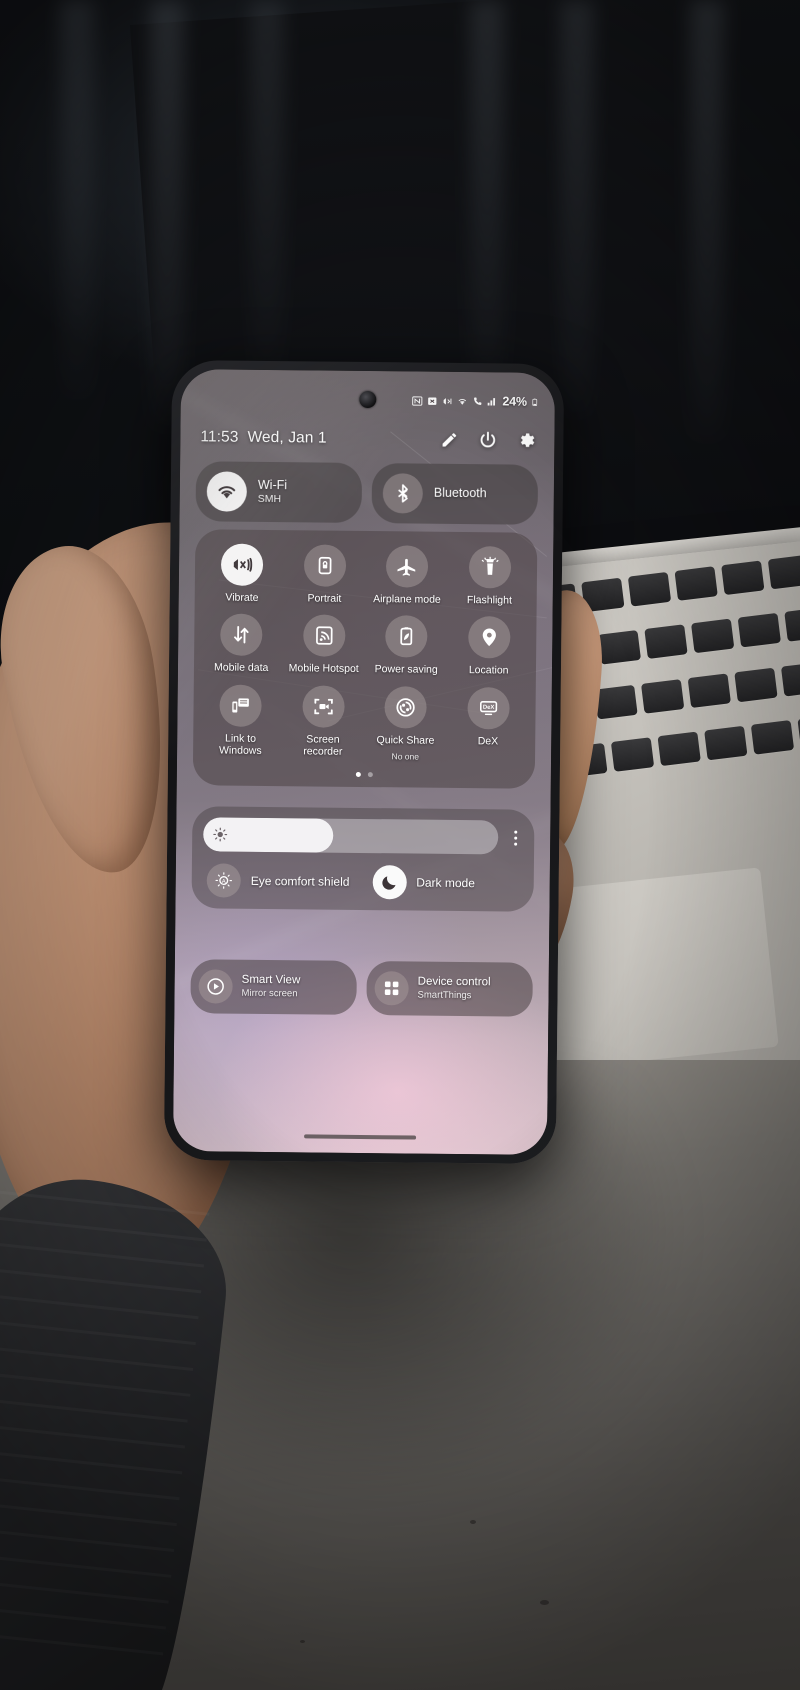 This screenshot has height=1690, width=800. Describe the element at coordinates (241, 647) in the screenshot. I see `toggle-mobile-data: Mobile data` at that location.